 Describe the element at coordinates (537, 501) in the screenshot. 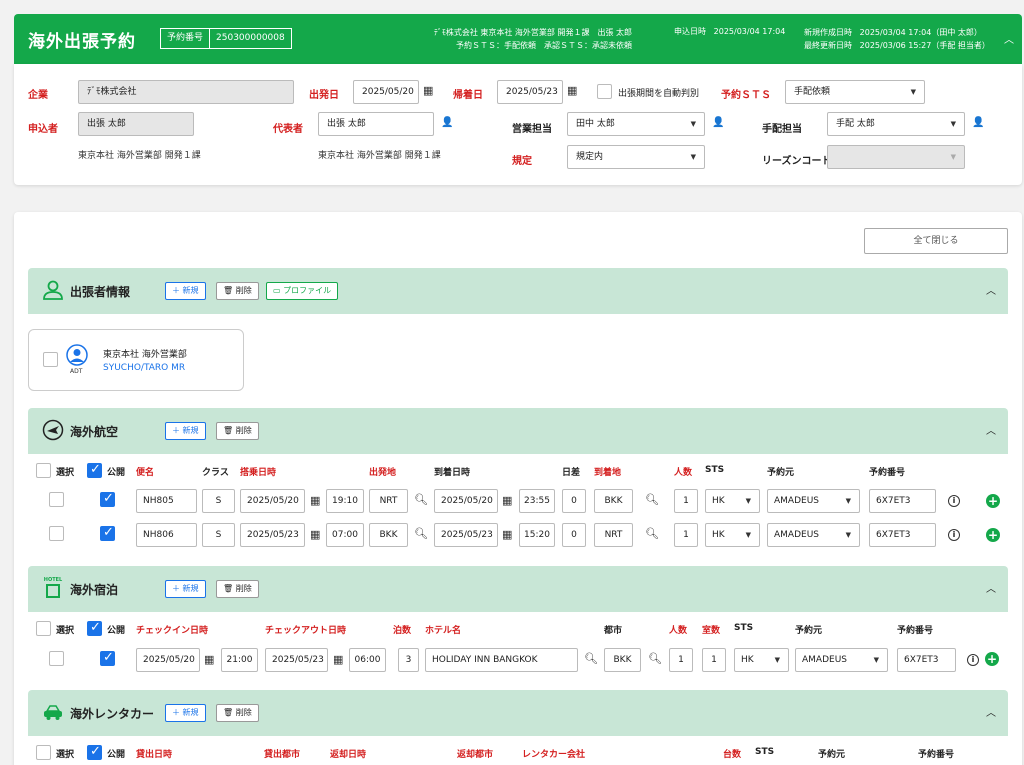

I see `air-row-1-arr-time: 23:55` at that location.